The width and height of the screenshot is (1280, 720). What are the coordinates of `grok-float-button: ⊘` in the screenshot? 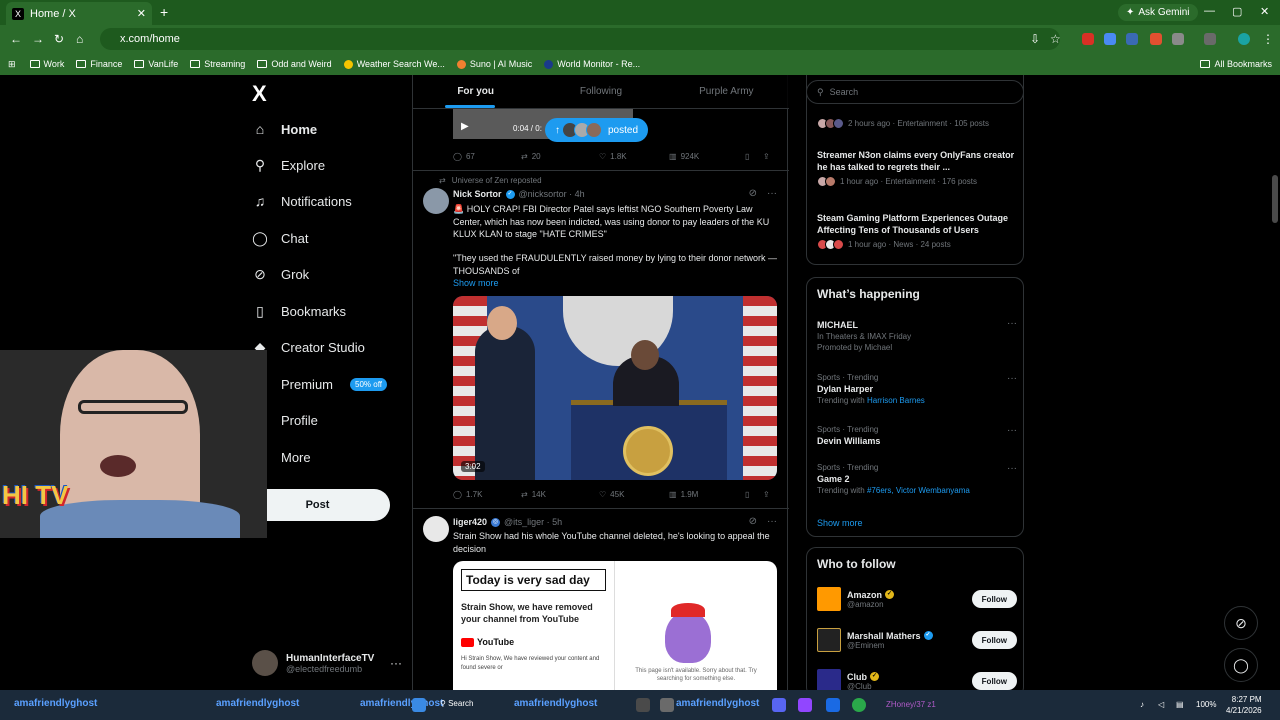 It's located at (1241, 623).